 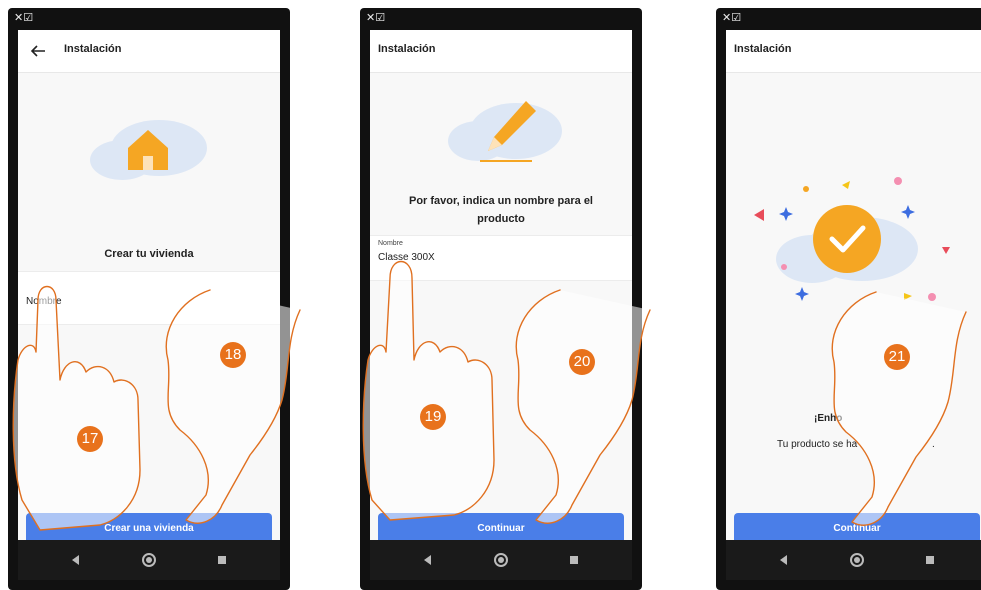 What do you see at coordinates (817, 444) in the screenshot?
I see `success-message-start: Tu producto se ha` at bounding box center [817, 444].